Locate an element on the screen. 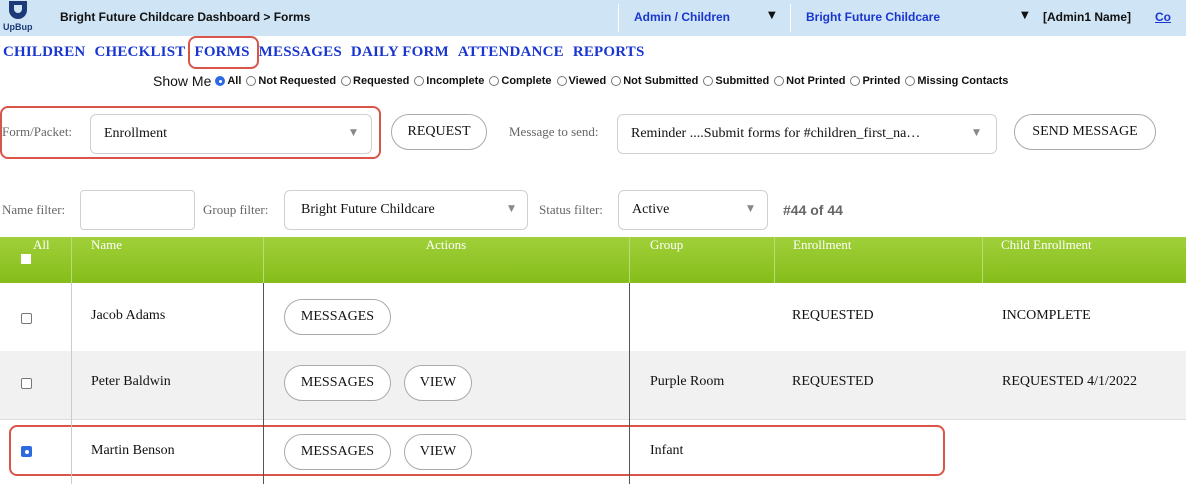  row-child-enrollment: REQUESTED 4/1/2022 is located at coordinates (1069, 381).